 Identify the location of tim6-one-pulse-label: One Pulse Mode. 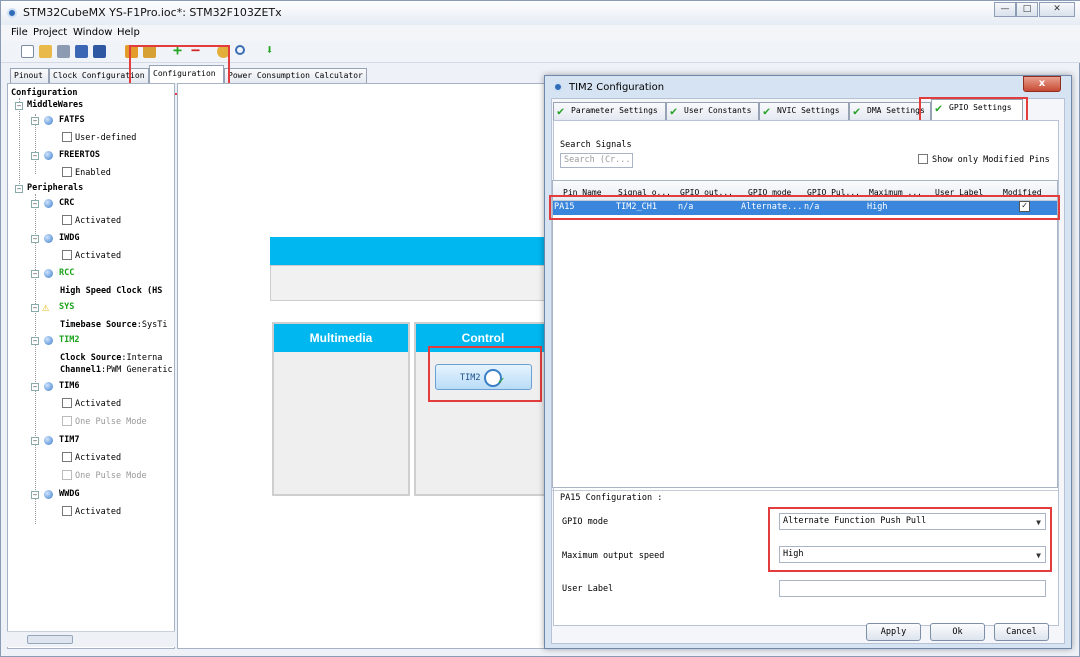
(111, 422).